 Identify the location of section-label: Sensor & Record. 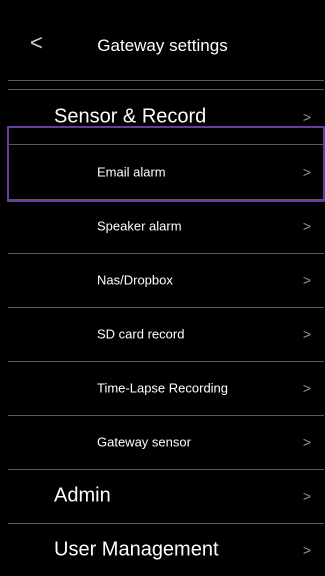
(130, 116).